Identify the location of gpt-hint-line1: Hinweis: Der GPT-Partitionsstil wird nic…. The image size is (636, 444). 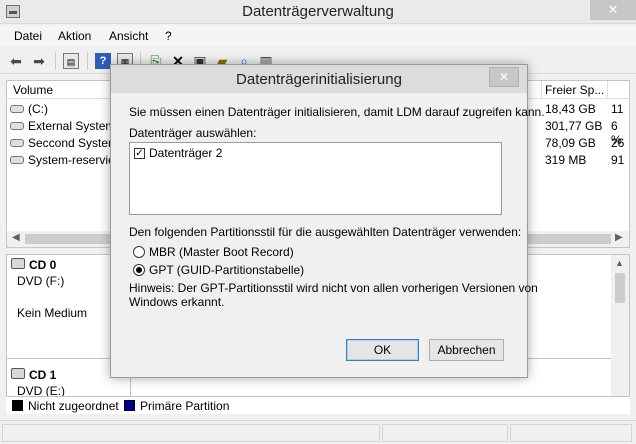
(333, 288).